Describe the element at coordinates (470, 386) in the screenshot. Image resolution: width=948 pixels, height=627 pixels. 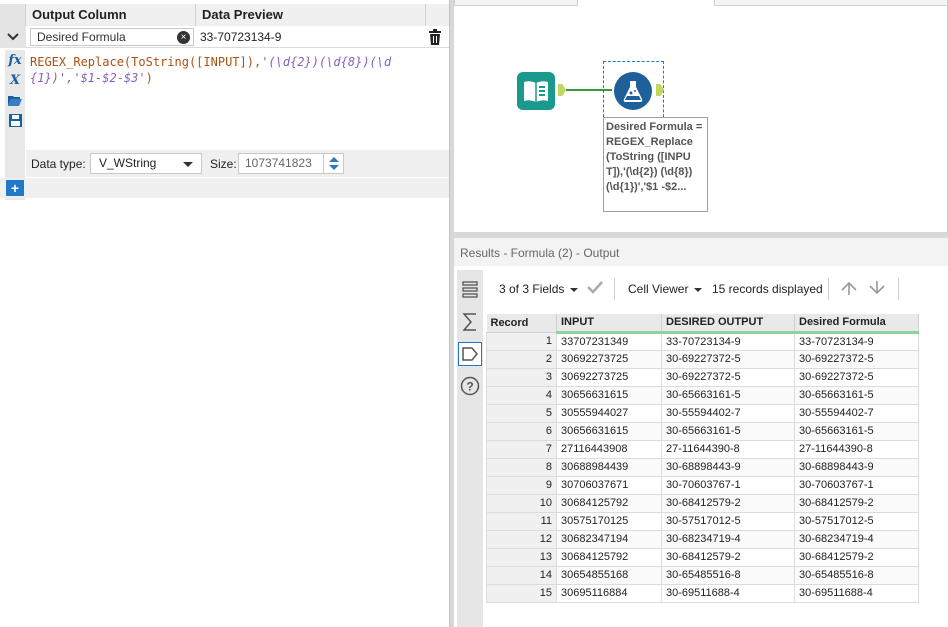
I see `help-icon: ?` at that location.